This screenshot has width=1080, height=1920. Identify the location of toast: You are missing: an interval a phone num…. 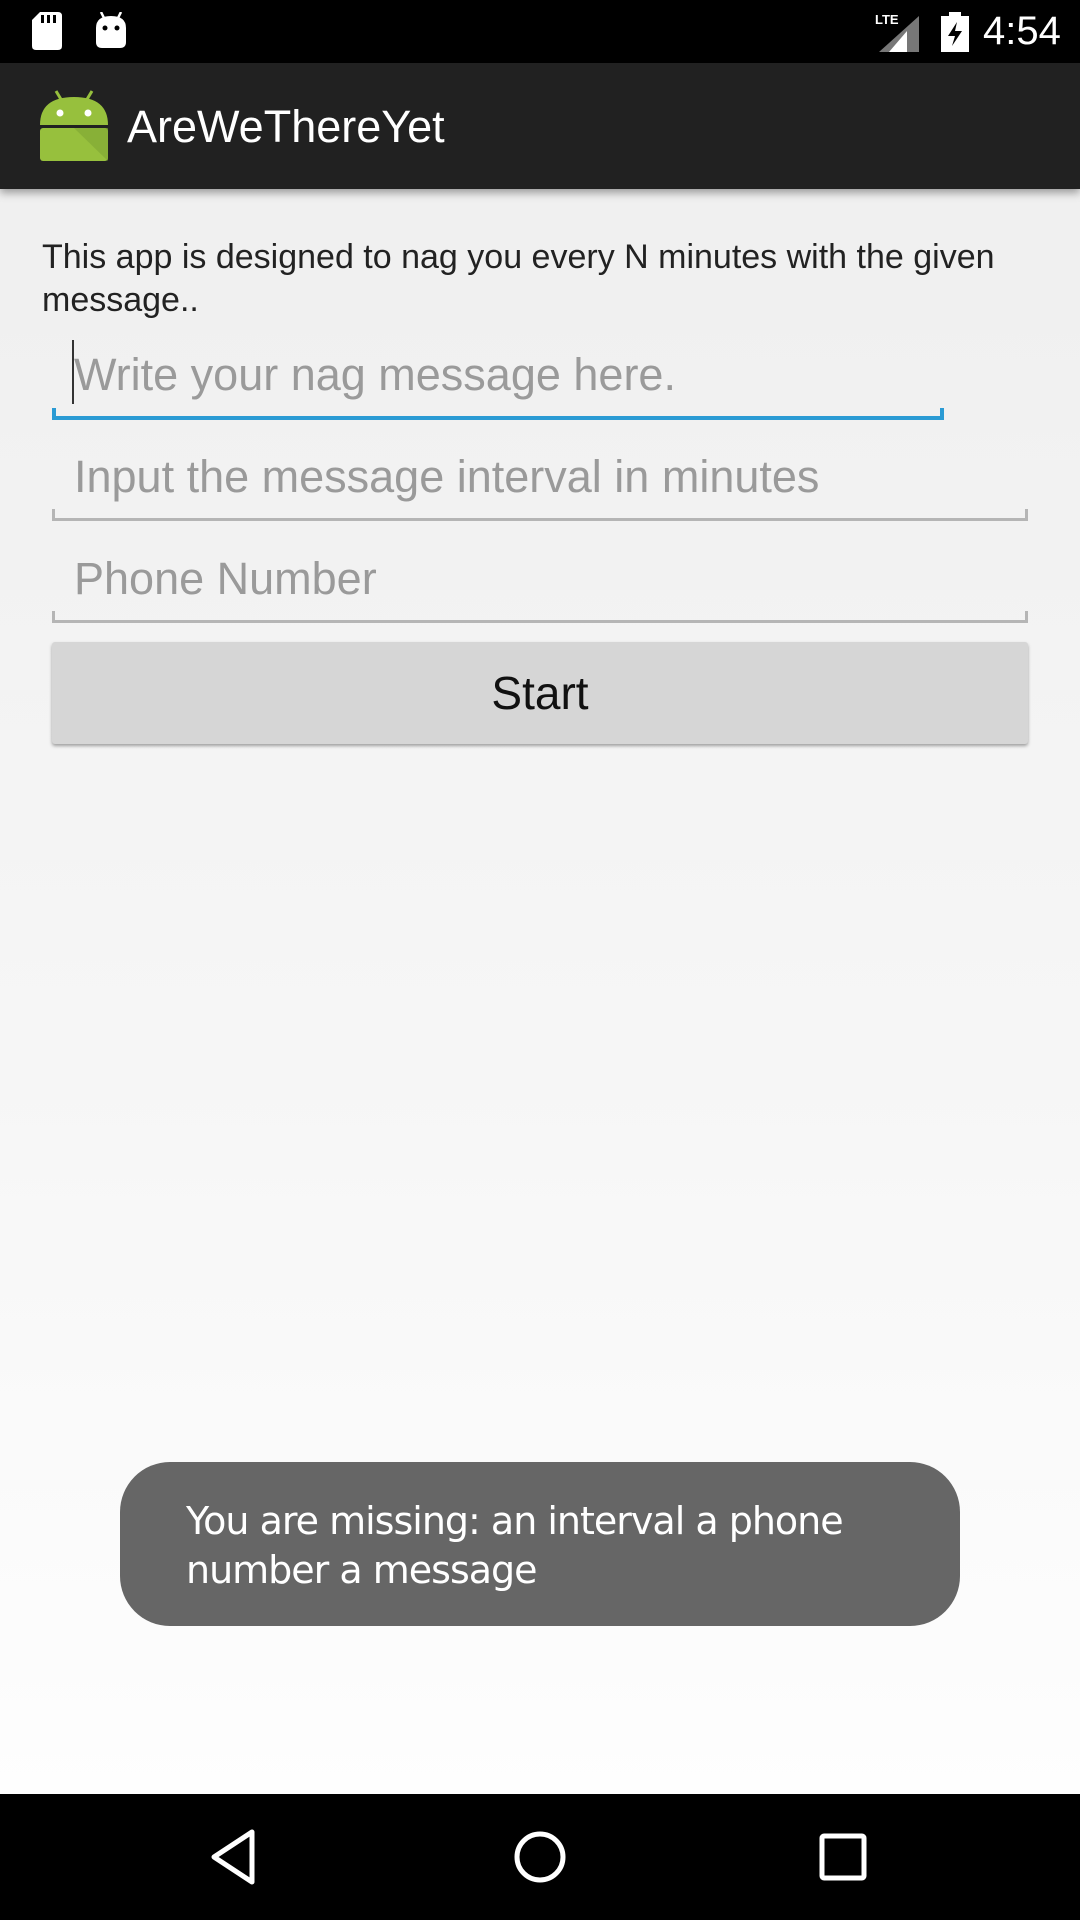
(540, 1544).